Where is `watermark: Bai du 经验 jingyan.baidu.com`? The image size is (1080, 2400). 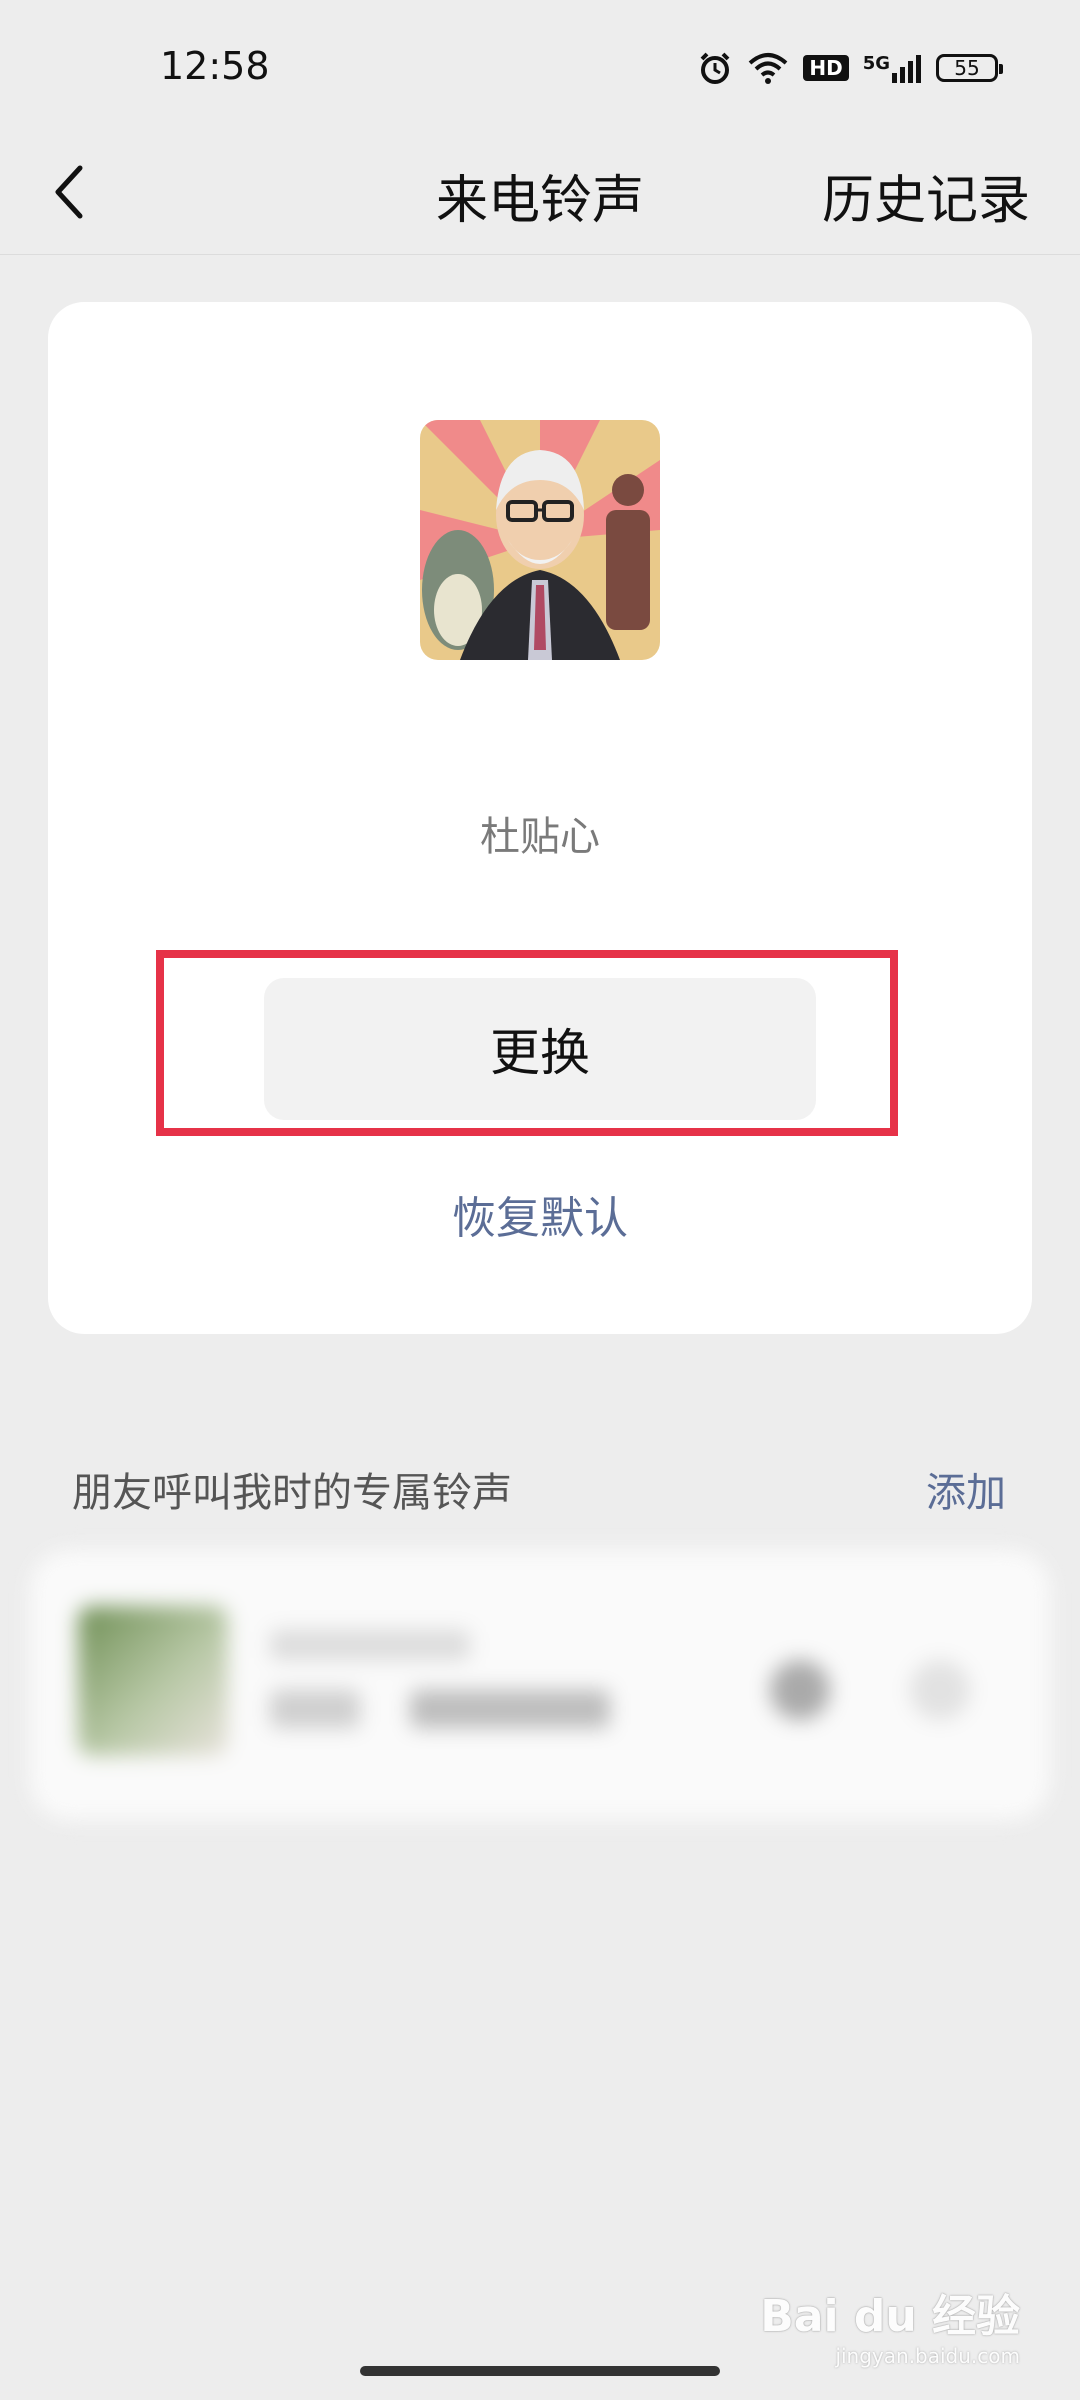
watermark: Bai du 经验 jingyan.baidu.com is located at coordinates (890, 2324).